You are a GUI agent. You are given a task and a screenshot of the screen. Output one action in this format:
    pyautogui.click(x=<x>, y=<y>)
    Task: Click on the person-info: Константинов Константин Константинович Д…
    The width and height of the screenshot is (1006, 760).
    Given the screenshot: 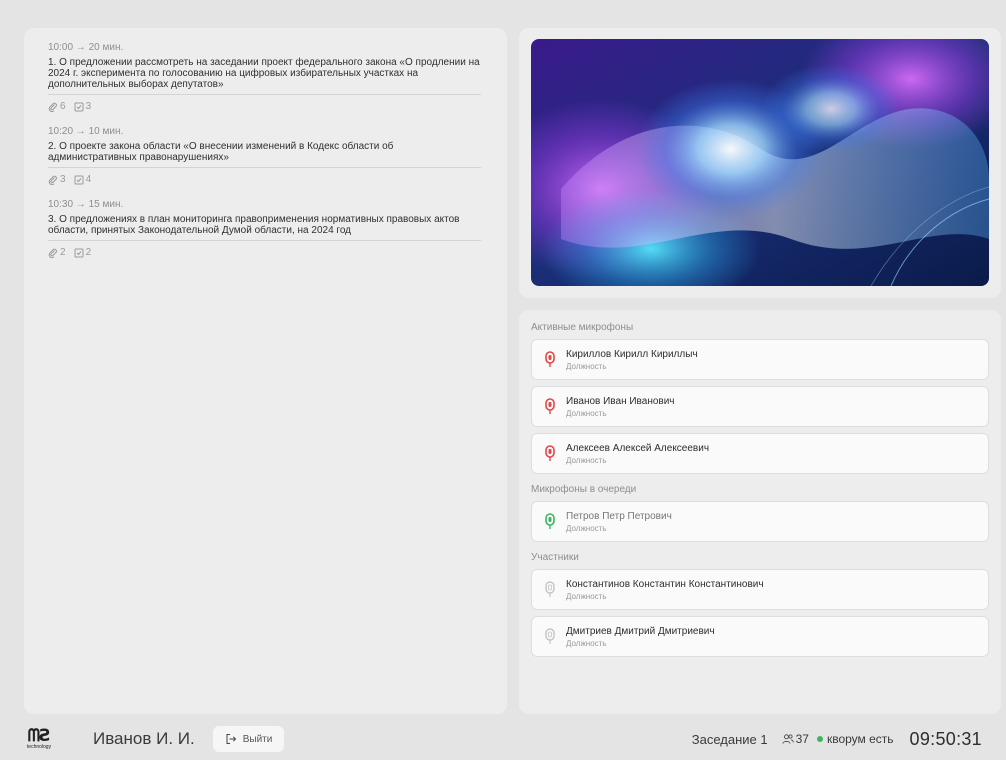 What is the action you would take?
    pyautogui.click(x=665, y=590)
    